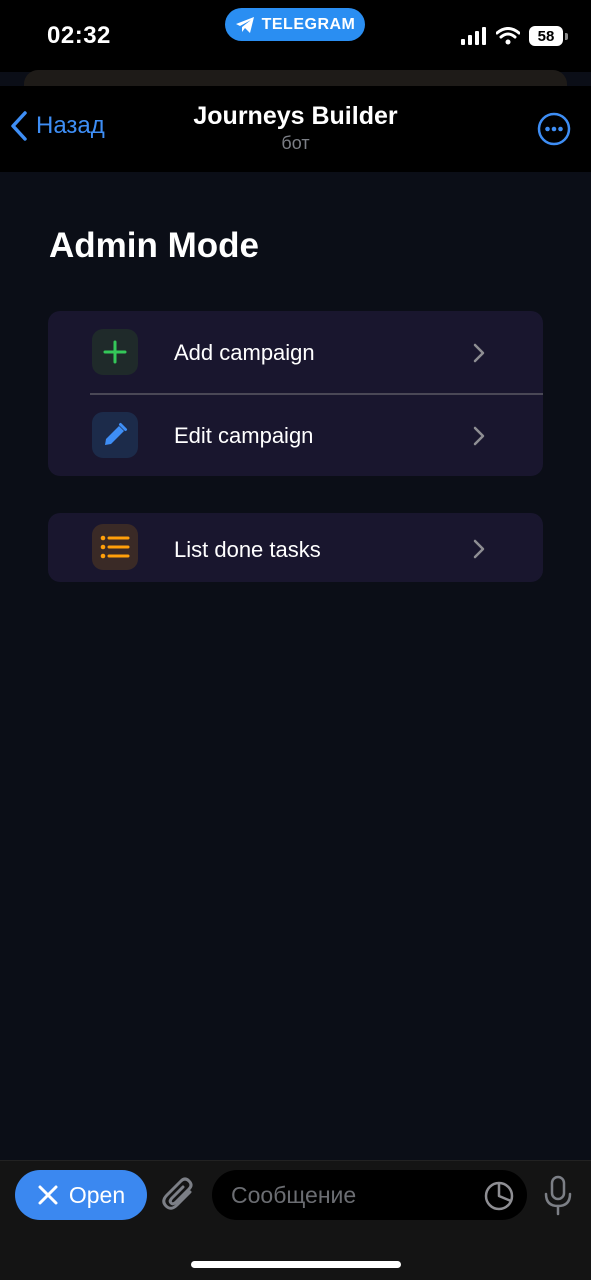 The width and height of the screenshot is (591, 1280). Describe the element at coordinates (499, 1196) in the screenshot. I see `sticker-icon` at that location.